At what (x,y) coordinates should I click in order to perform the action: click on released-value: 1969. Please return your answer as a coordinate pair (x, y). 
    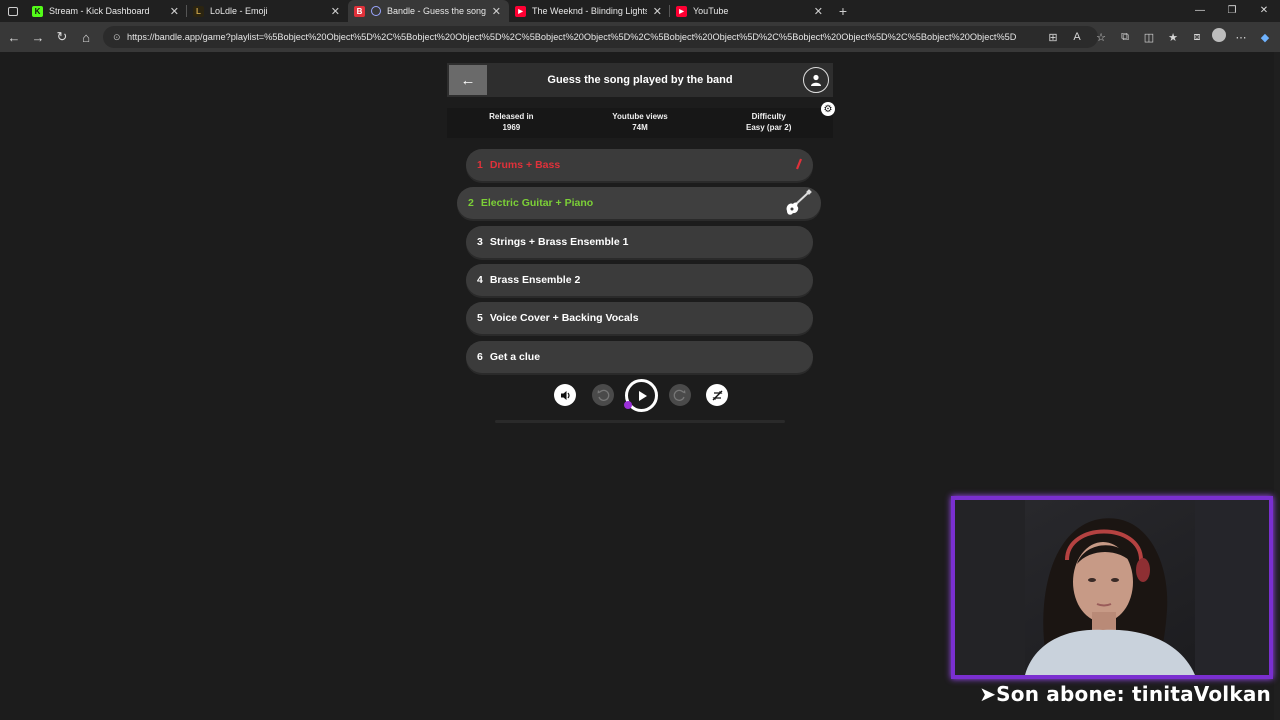
    Looking at the image, I should click on (511, 127).